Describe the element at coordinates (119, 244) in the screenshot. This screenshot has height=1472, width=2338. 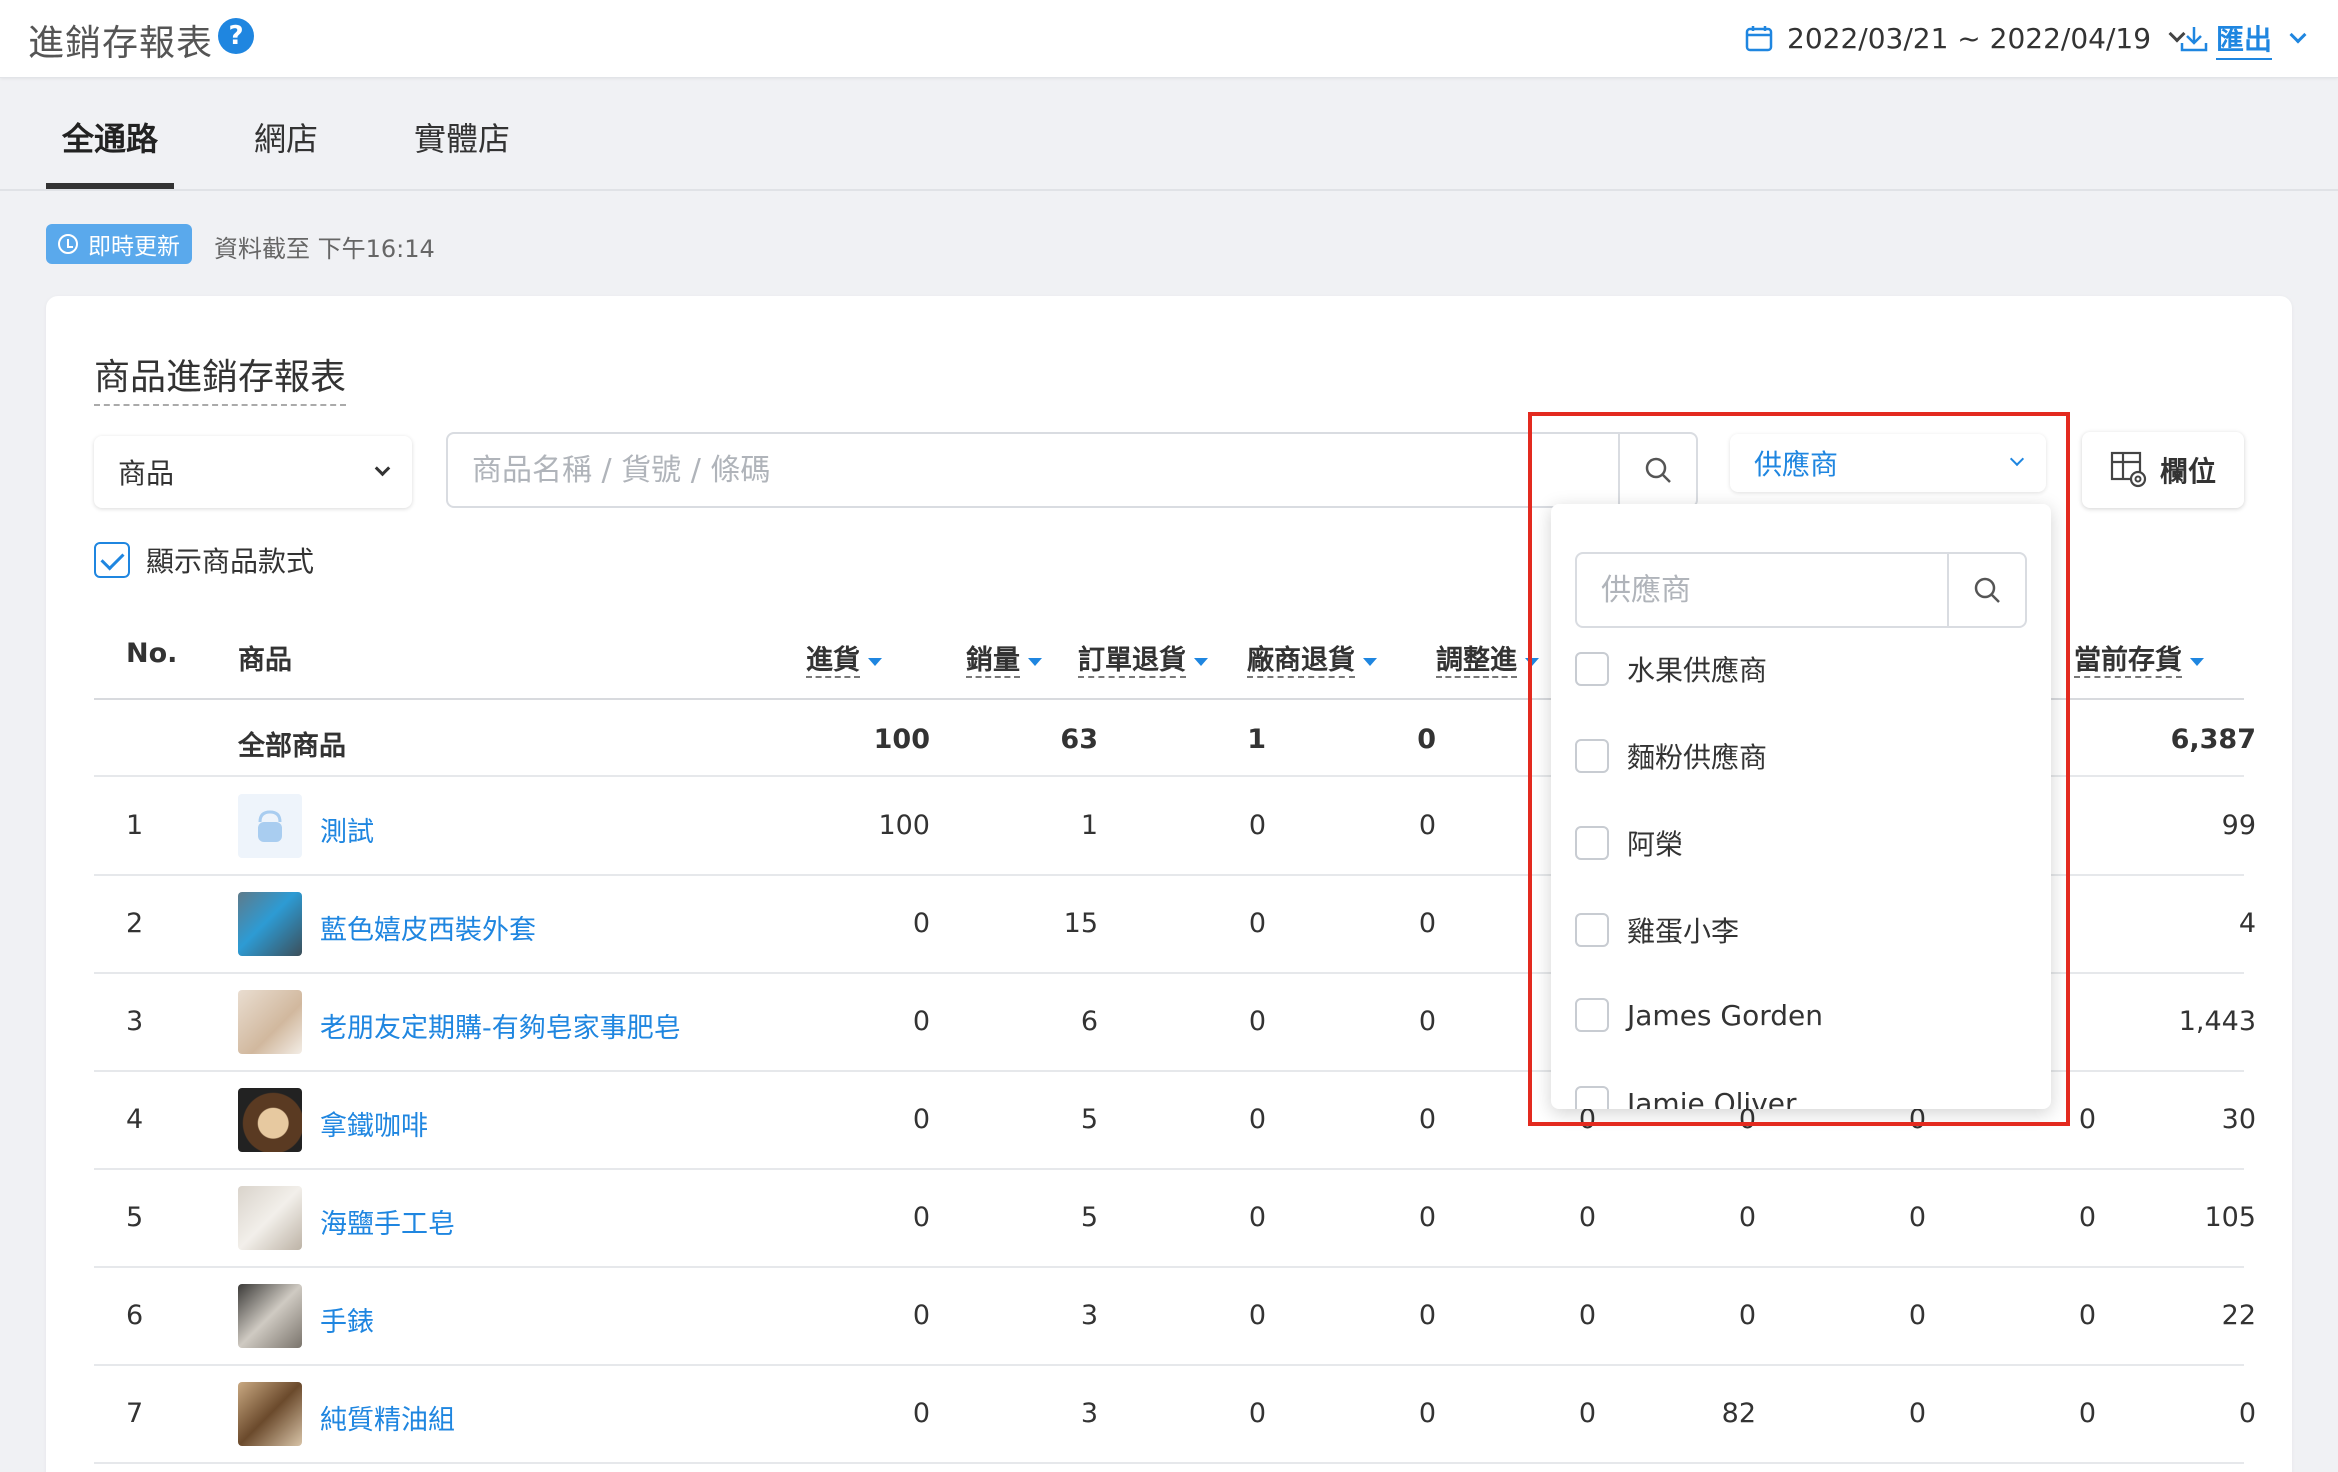
I see `live-update-badge: 即時更新` at that location.